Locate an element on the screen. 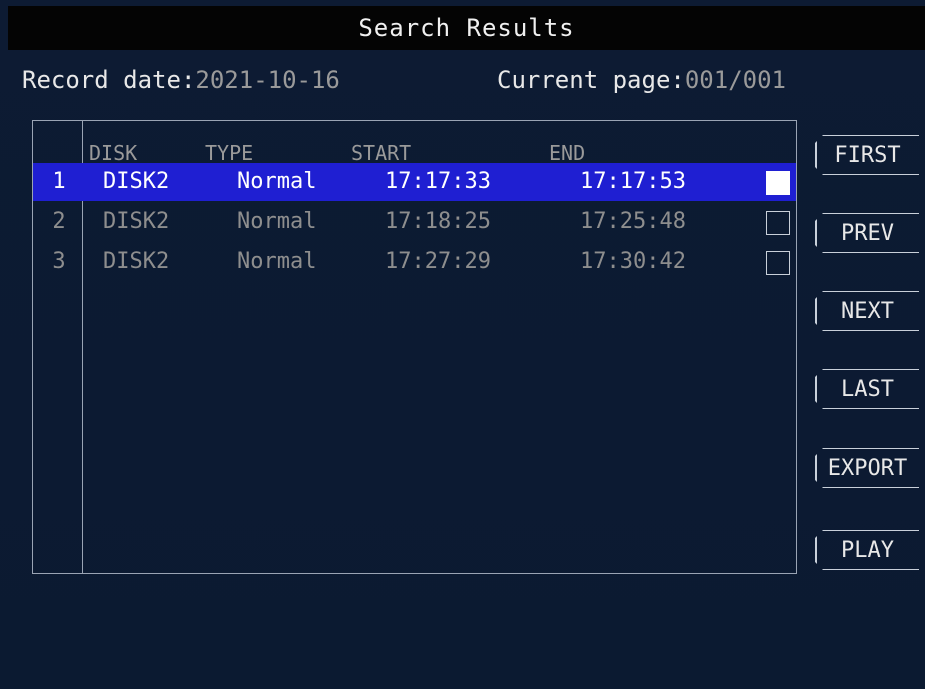 Image resolution: width=925 pixels, height=689 pixels. last-page-button: LAST is located at coordinates (867, 389).